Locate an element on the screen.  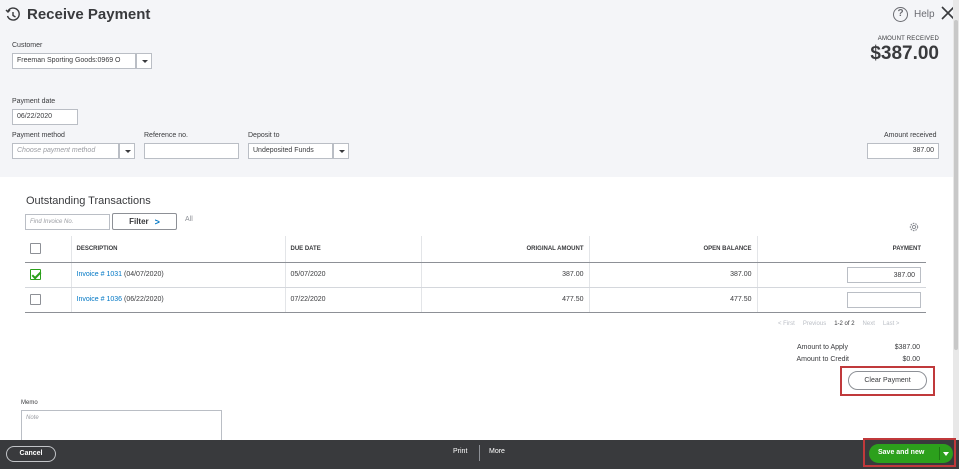
payment-method-dropdown-arrow-icon is located at coordinates (127, 151).